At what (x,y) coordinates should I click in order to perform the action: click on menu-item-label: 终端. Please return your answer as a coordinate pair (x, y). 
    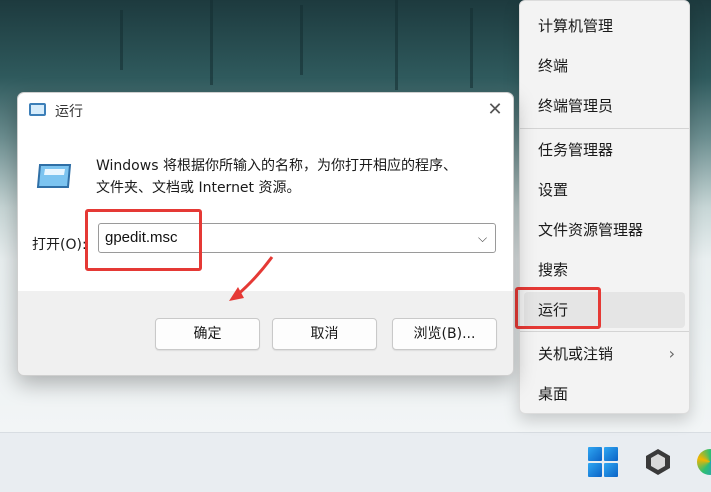
    Looking at the image, I should click on (553, 66).